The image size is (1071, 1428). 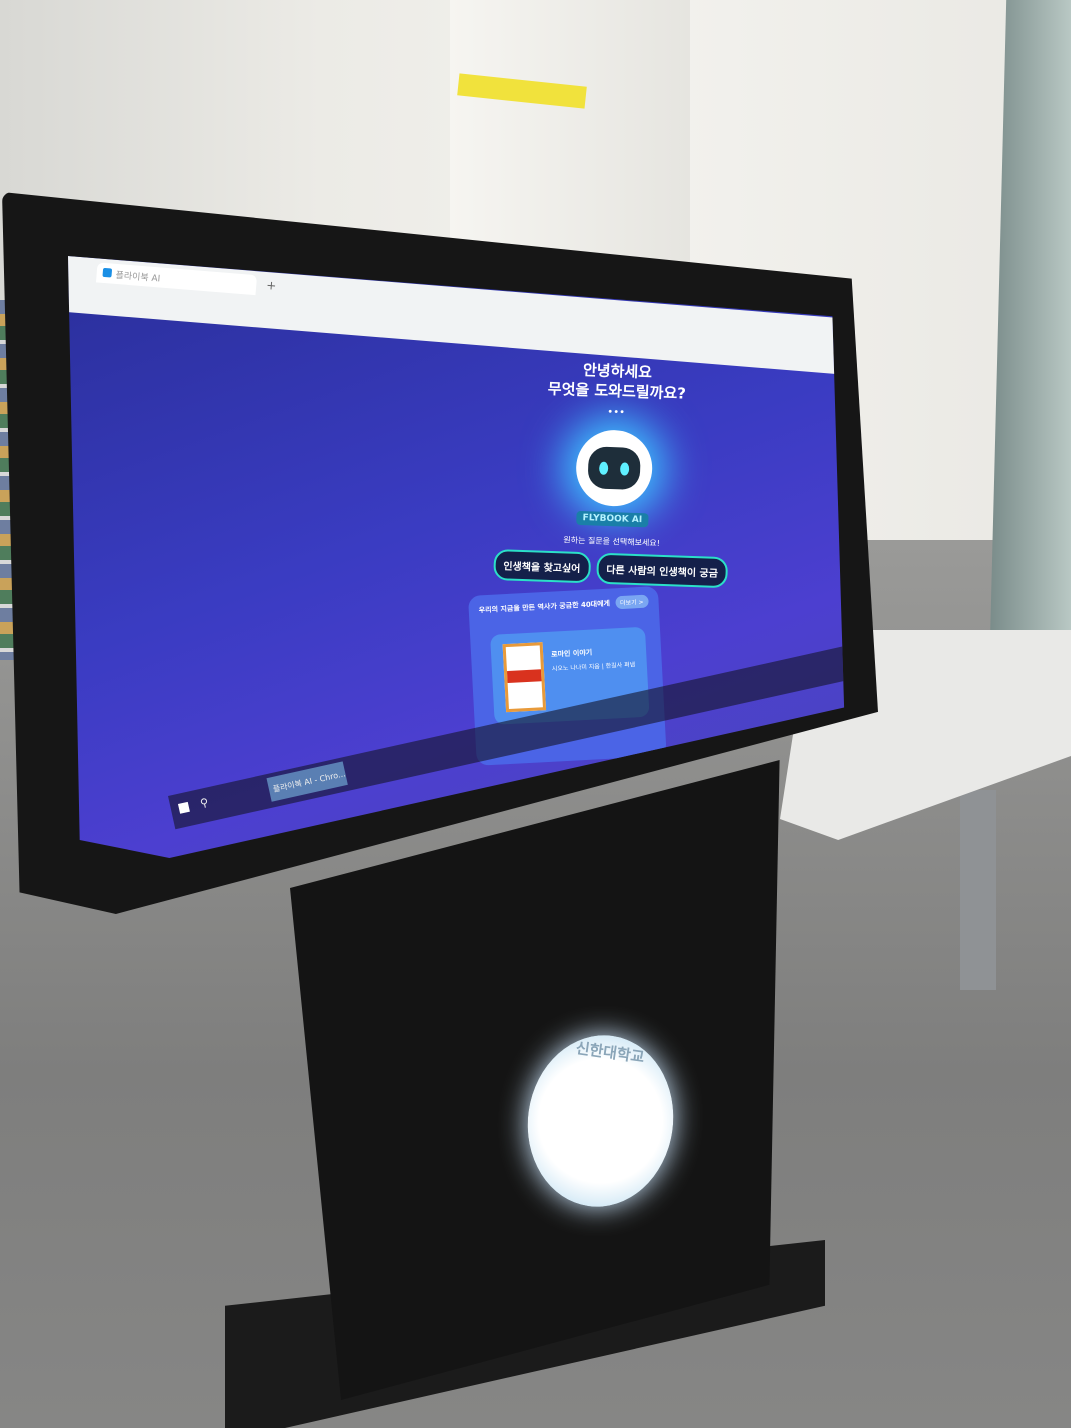 I want to click on new-tab-button: +, so click(x=271, y=285).